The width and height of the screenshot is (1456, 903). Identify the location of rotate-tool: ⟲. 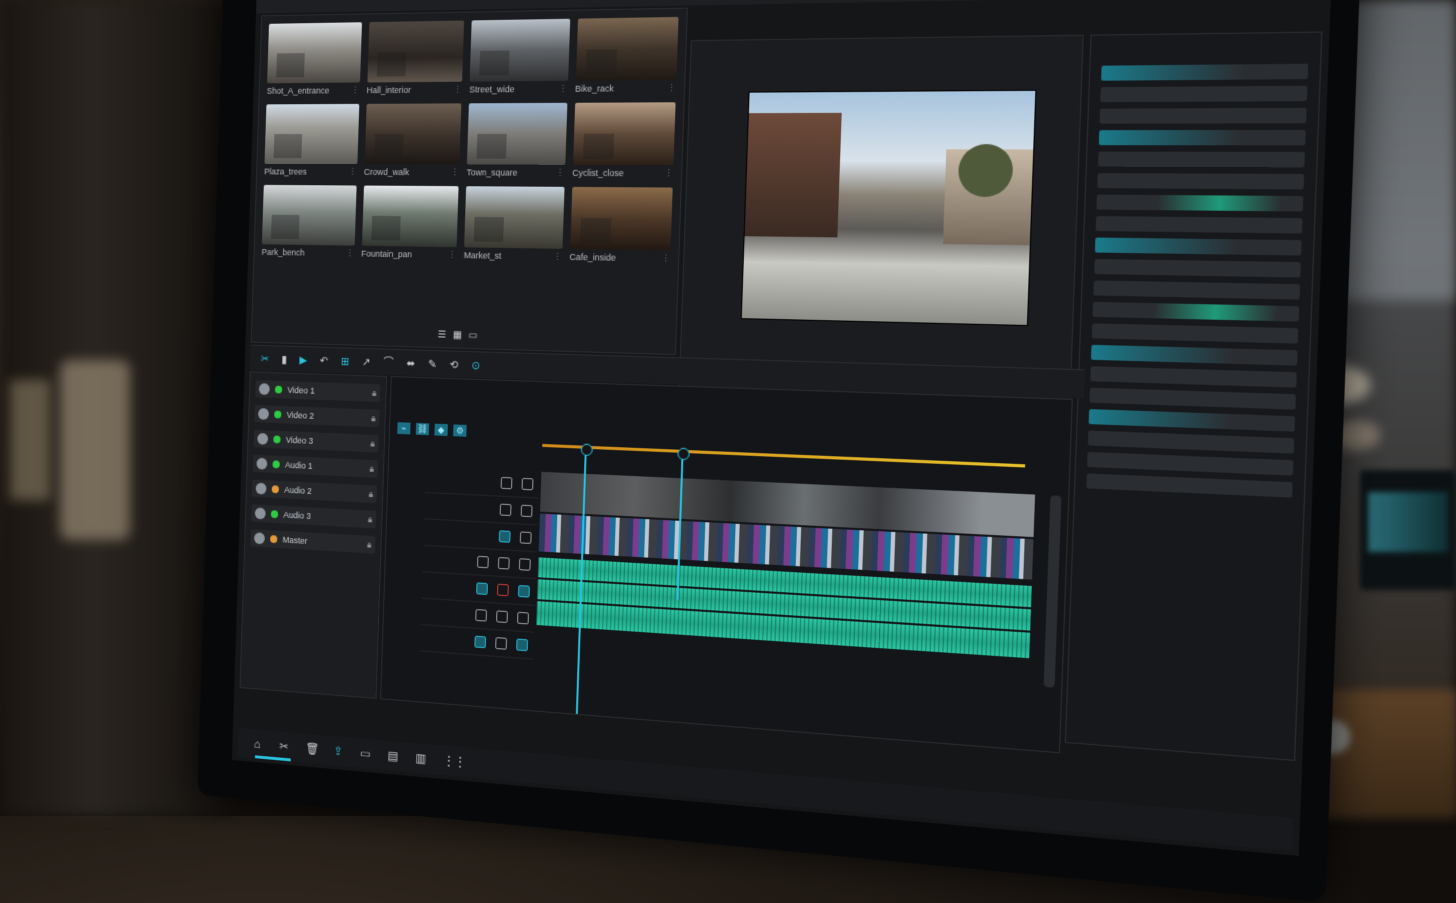
(454, 364).